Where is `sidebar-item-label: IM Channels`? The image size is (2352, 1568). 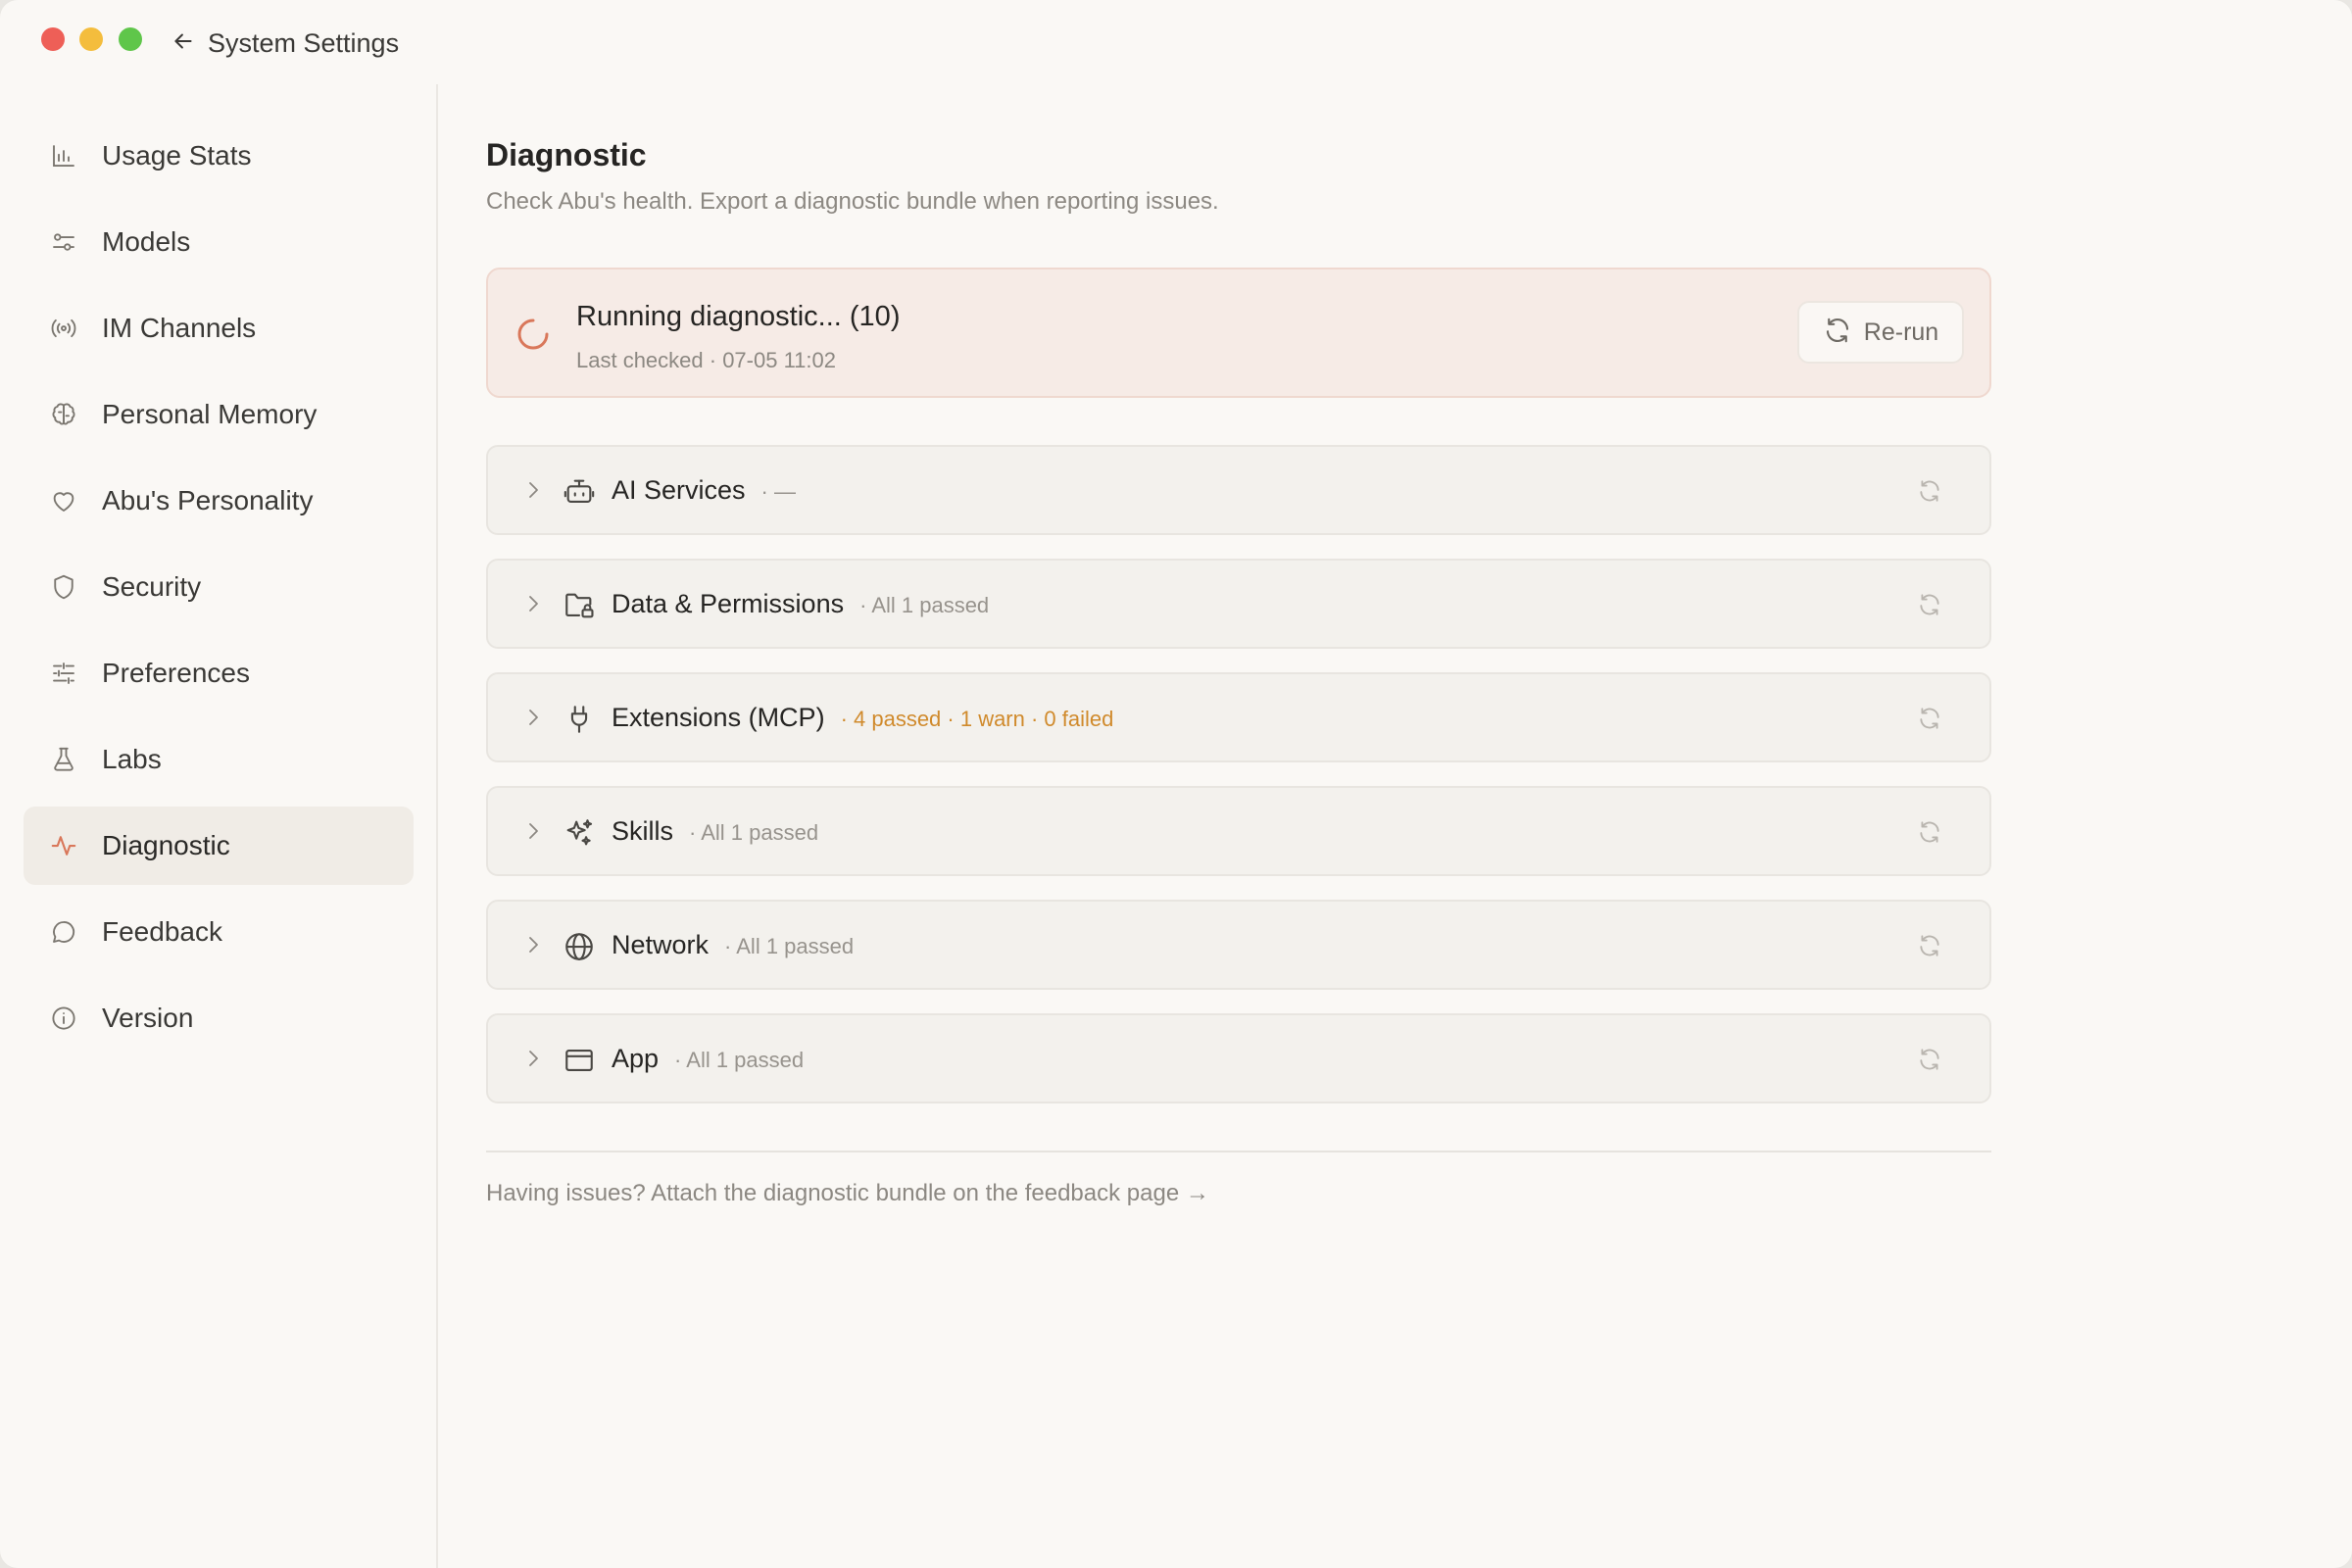 sidebar-item-label: IM Channels is located at coordinates (179, 328).